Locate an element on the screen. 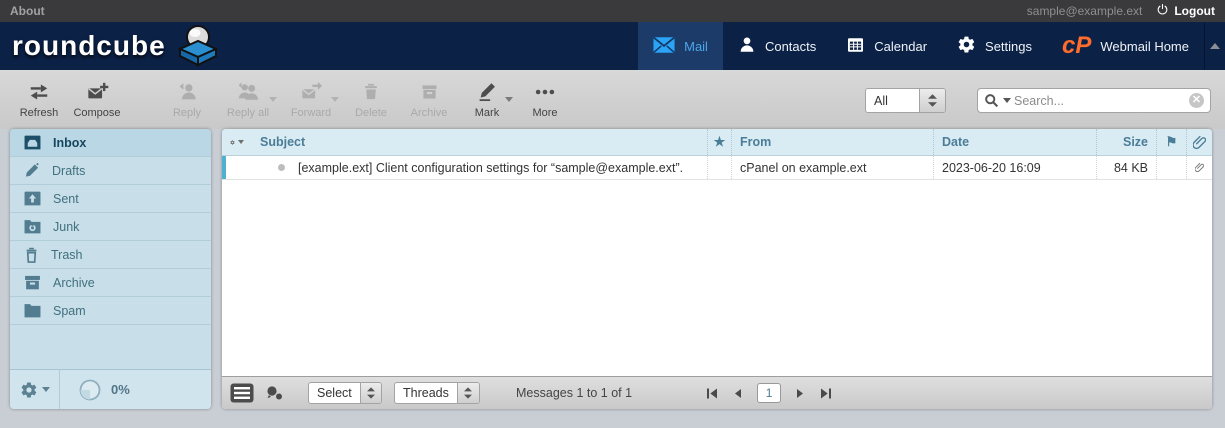 This screenshot has width=1225, height=428. row-star-cell is located at coordinates (719, 167).